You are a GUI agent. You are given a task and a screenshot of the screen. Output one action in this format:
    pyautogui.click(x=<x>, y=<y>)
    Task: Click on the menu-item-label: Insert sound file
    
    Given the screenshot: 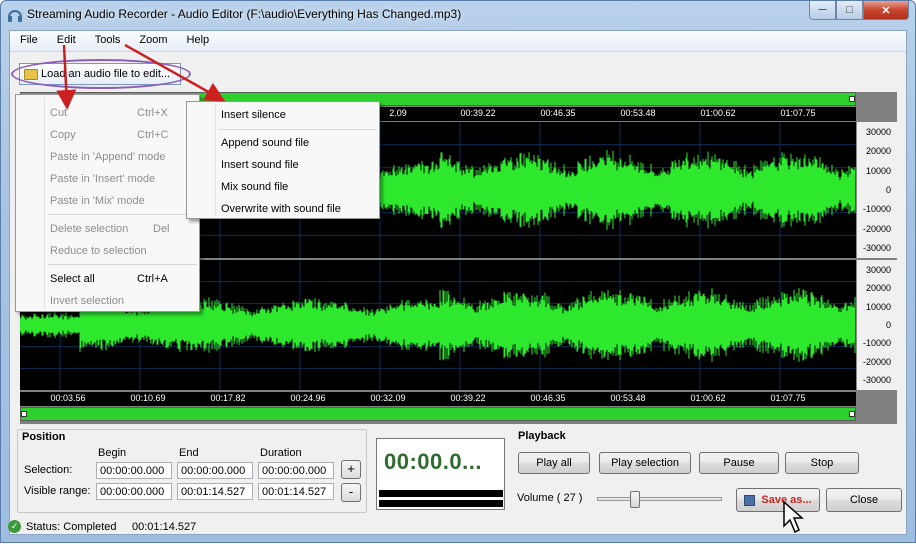 What is the action you would take?
    pyautogui.click(x=260, y=165)
    